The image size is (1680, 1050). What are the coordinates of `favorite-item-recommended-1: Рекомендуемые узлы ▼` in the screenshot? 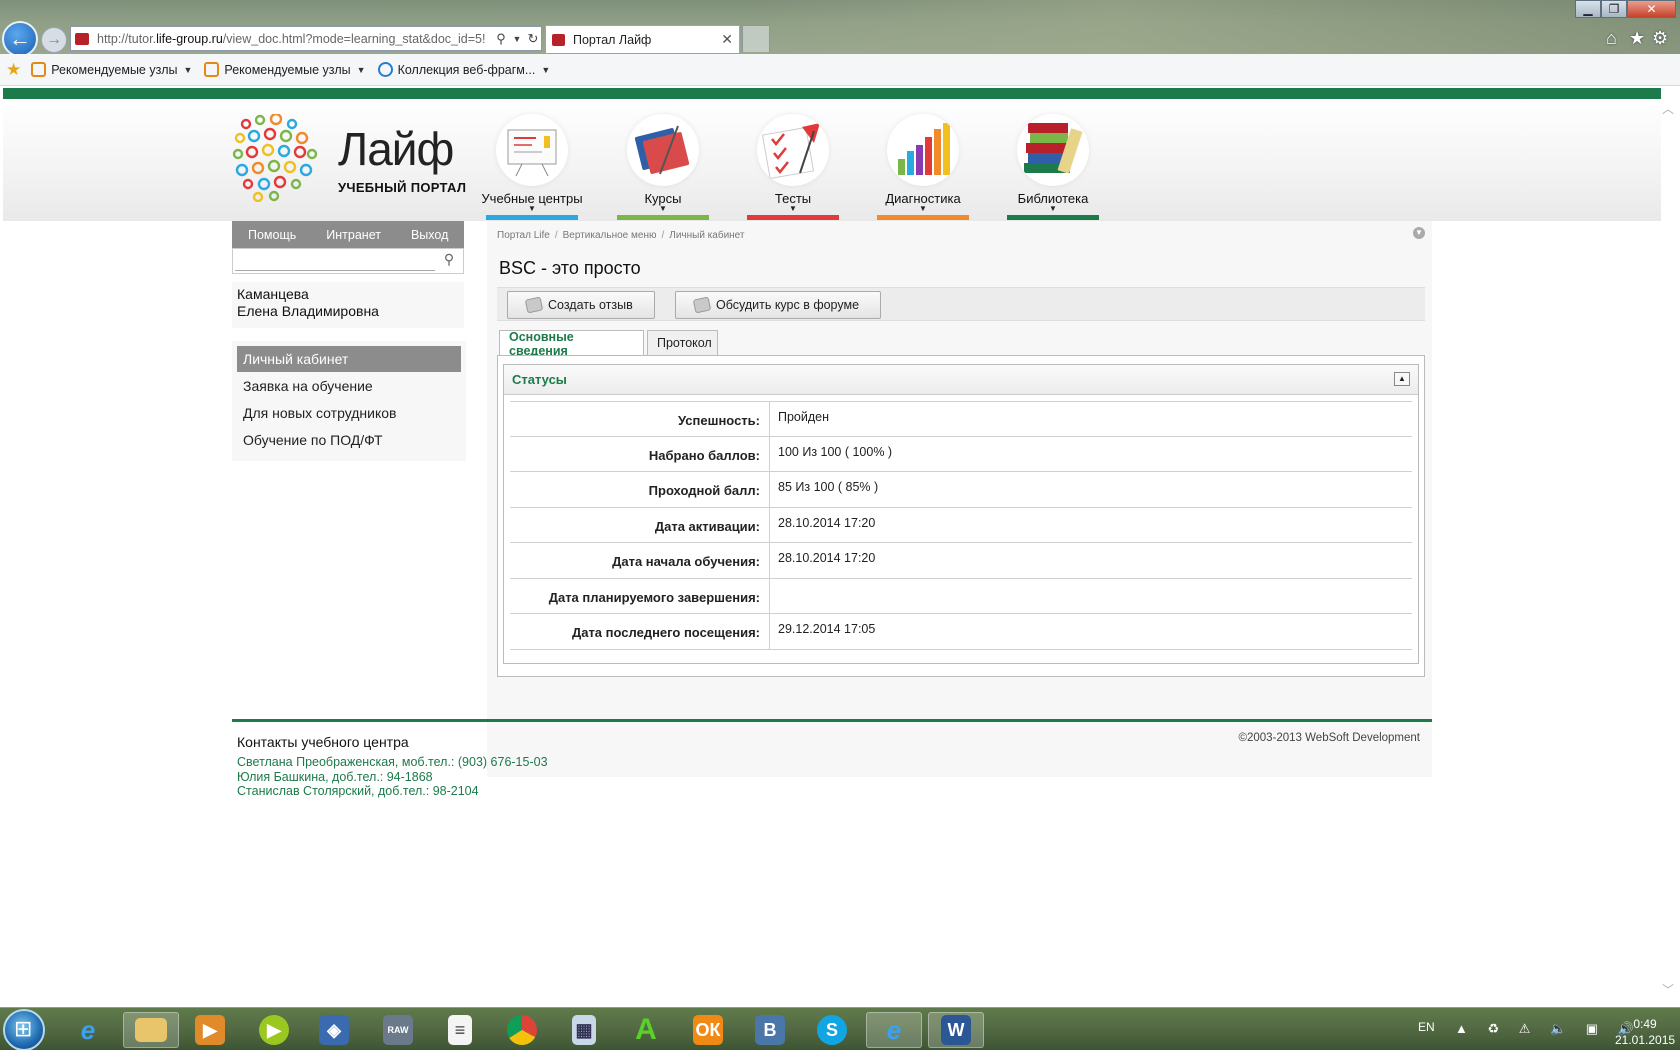 It's located at (111, 69).